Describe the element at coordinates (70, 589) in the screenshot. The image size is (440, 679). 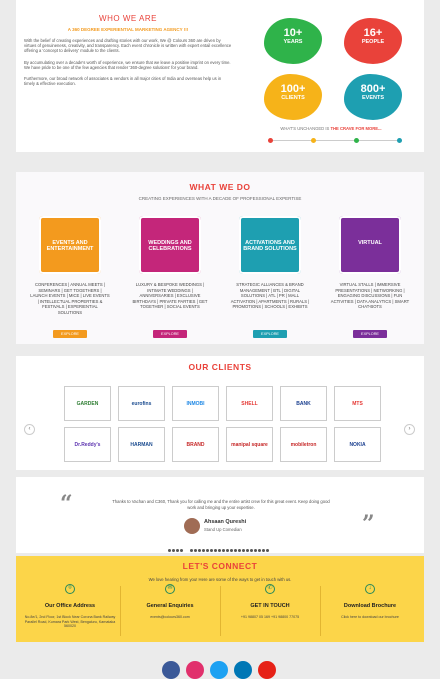
I see `map-pin-icon: ⌾` at that location.